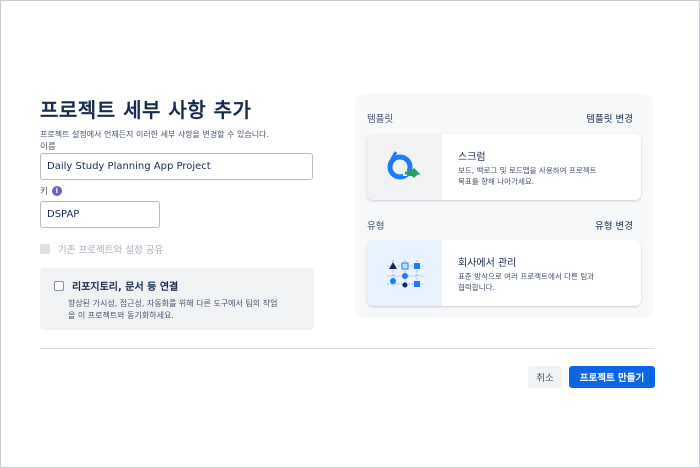 The width and height of the screenshot is (700, 468). I want to click on share-settings-checkbox-row: 기존 프로젝트와 설정 공유, so click(101, 249).